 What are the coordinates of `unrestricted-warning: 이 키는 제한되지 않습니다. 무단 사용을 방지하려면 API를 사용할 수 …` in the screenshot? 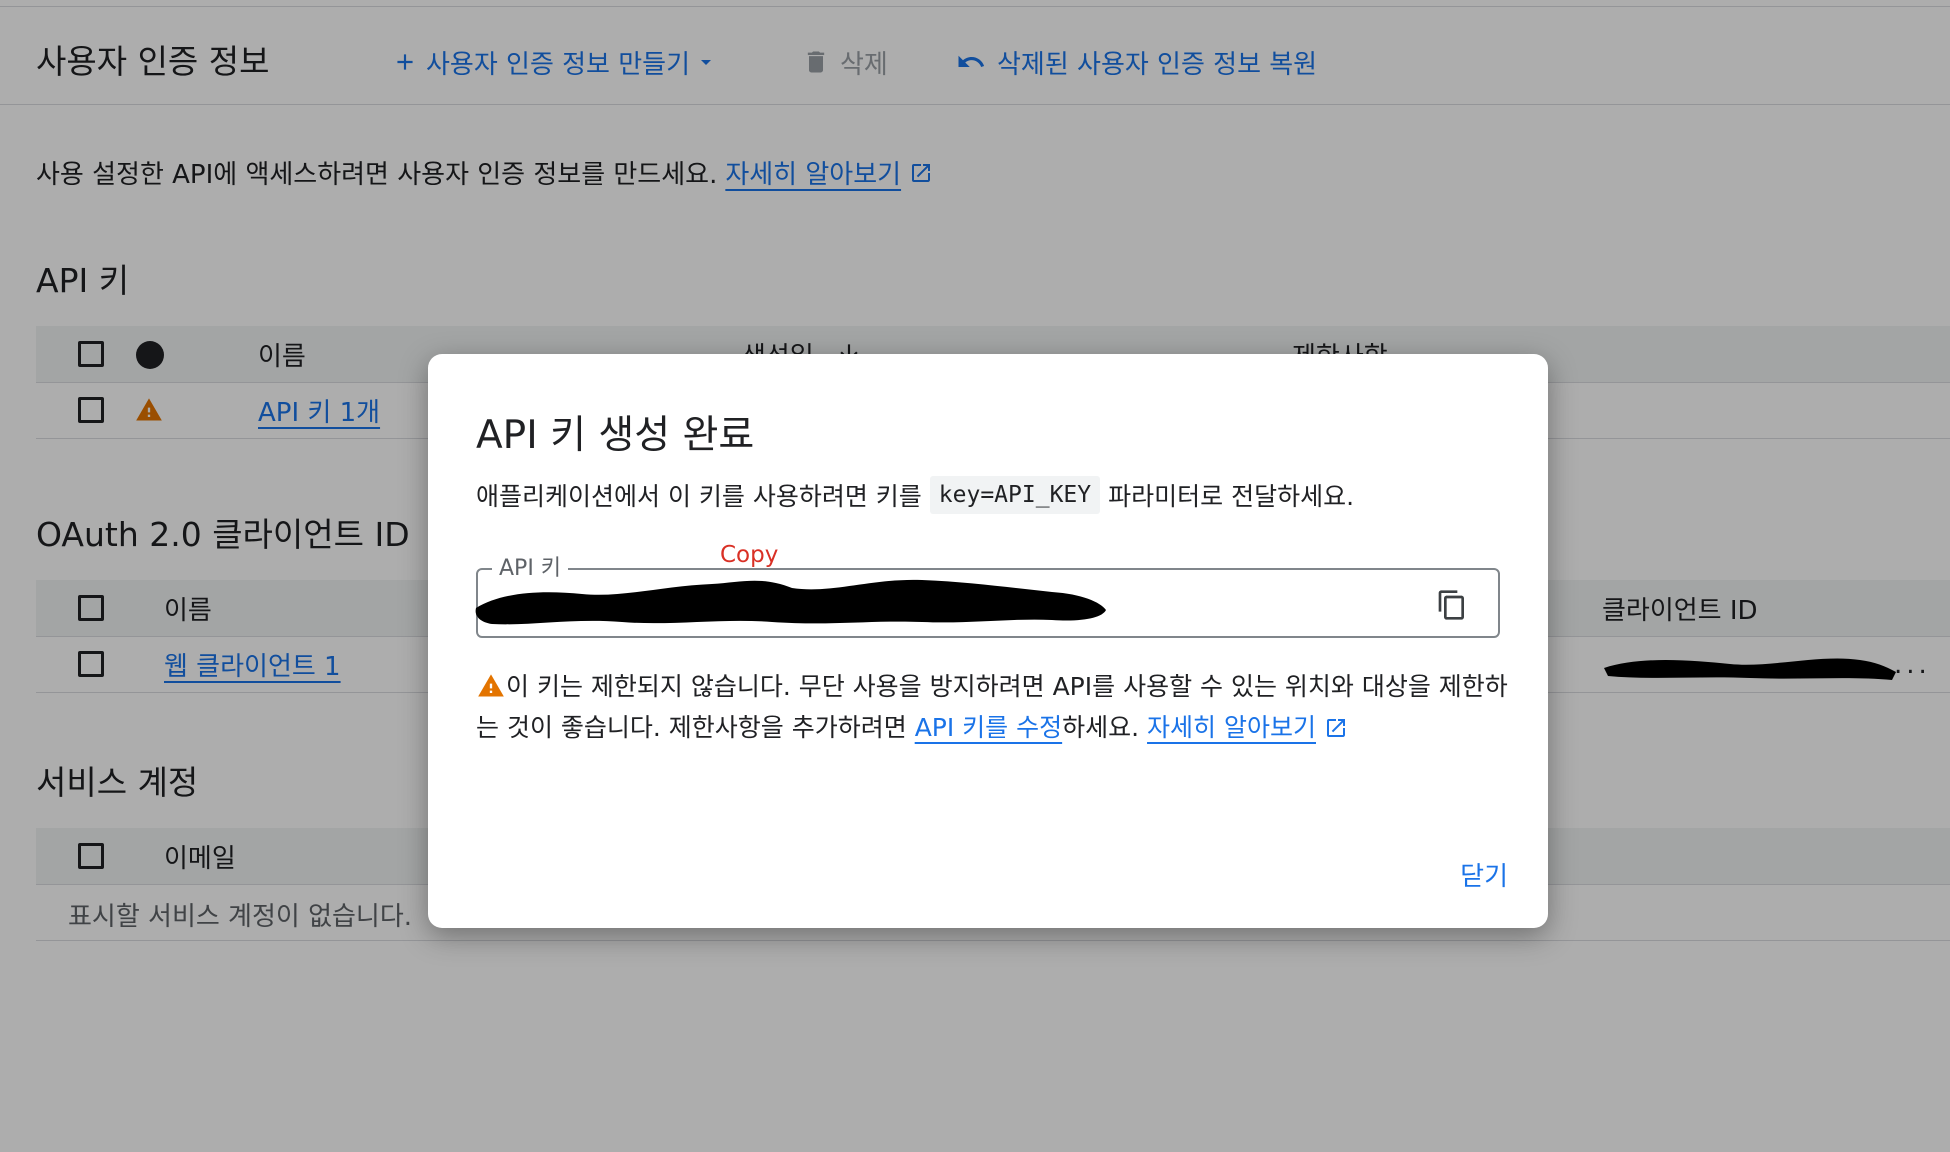 It's located at (996, 707).